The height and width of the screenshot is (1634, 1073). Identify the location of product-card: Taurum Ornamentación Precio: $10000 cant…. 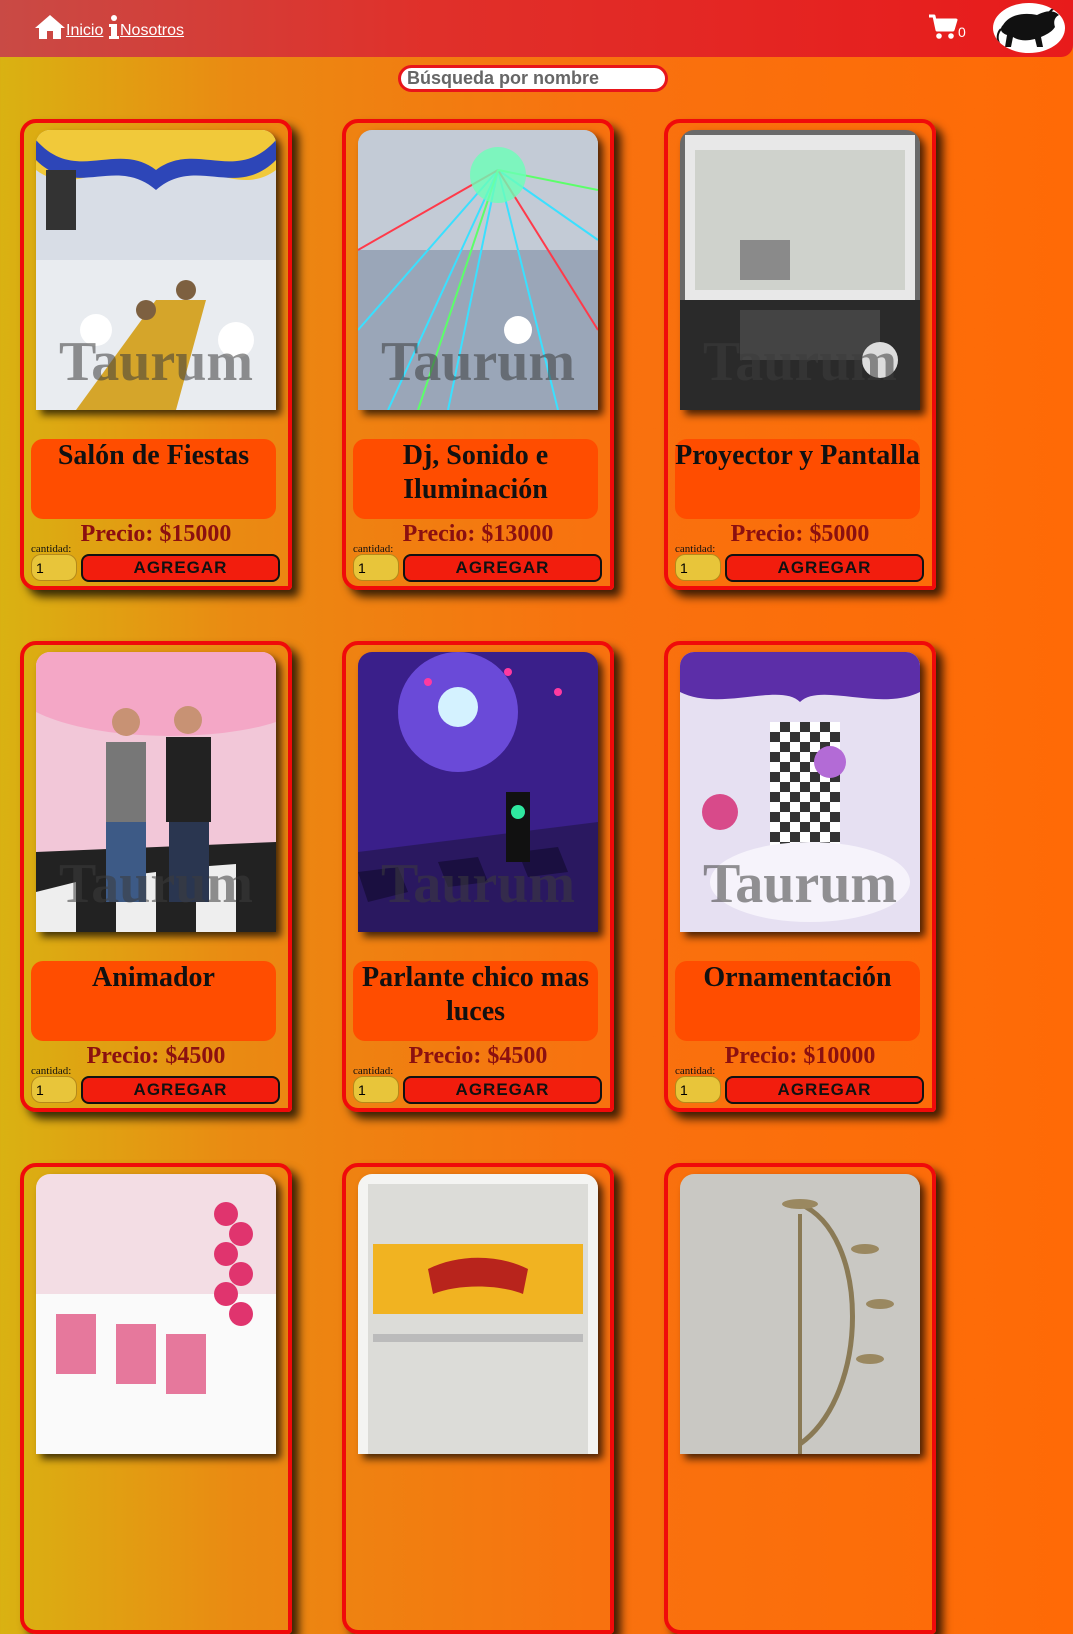
(800, 876).